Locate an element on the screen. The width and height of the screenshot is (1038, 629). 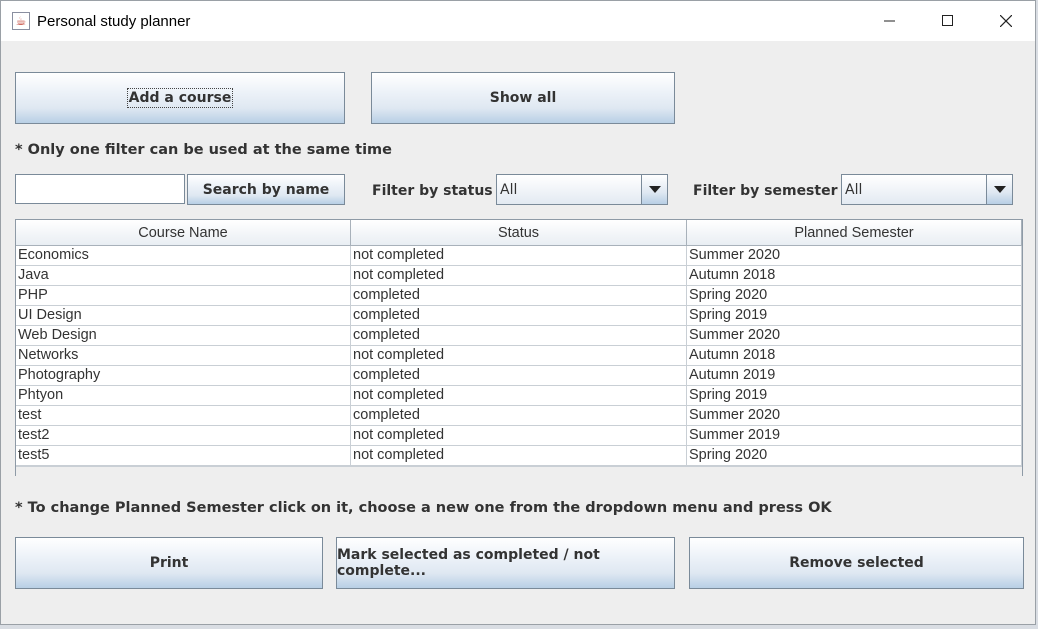
course-name-cell: test2 is located at coordinates (183, 436).